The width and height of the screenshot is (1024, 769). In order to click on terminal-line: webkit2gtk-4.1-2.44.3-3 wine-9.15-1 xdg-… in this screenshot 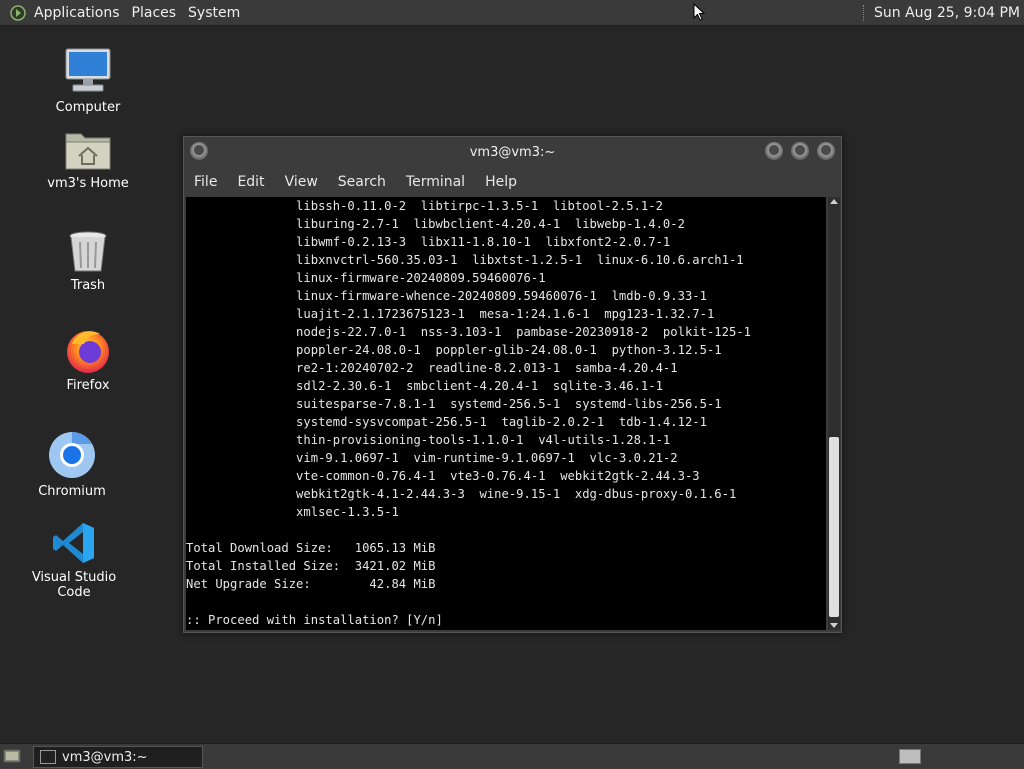, I will do `click(461, 494)`.